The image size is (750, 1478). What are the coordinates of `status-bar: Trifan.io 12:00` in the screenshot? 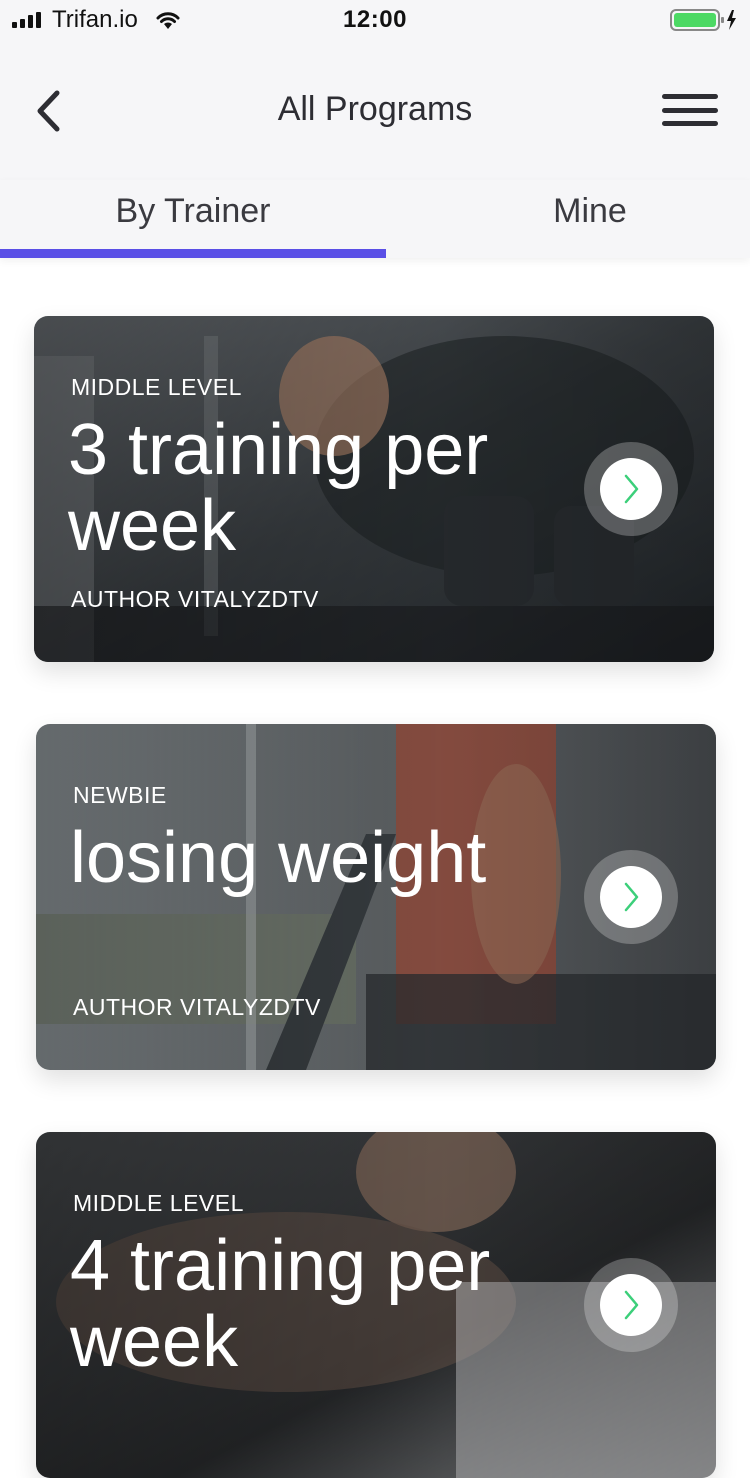 It's located at (375, 22).